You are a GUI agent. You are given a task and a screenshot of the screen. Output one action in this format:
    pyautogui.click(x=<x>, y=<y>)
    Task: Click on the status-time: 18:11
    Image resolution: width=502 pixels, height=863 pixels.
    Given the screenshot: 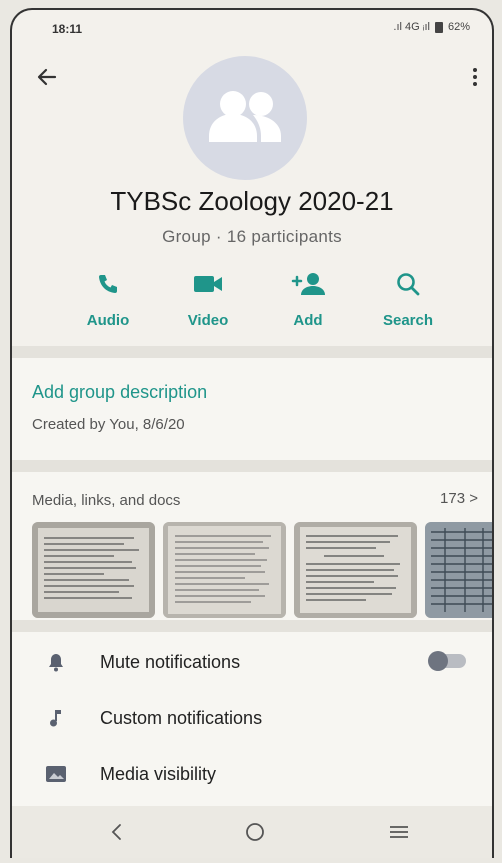 What is the action you would take?
    pyautogui.click(x=67, y=29)
    